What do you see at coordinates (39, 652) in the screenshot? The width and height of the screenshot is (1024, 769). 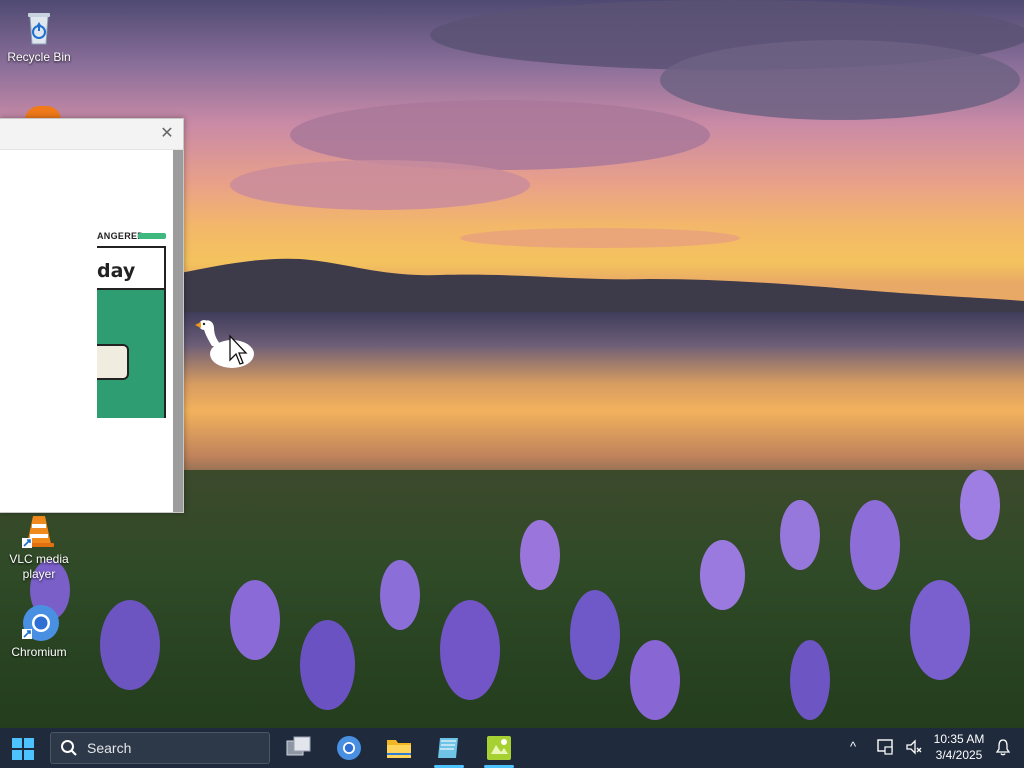 I see `desktop-icon-label: Chromium` at bounding box center [39, 652].